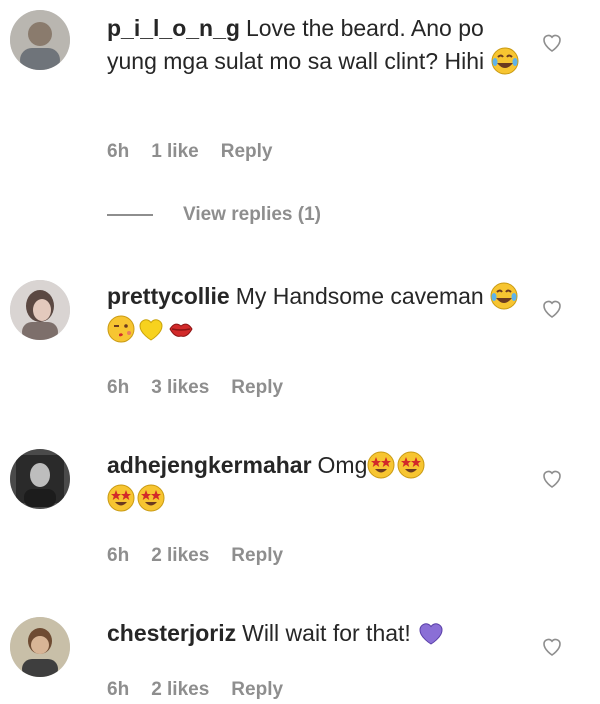  Describe the element at coordinates (180, 388) in the screenshot. I see `comment-likes: 3 likes` at that location.